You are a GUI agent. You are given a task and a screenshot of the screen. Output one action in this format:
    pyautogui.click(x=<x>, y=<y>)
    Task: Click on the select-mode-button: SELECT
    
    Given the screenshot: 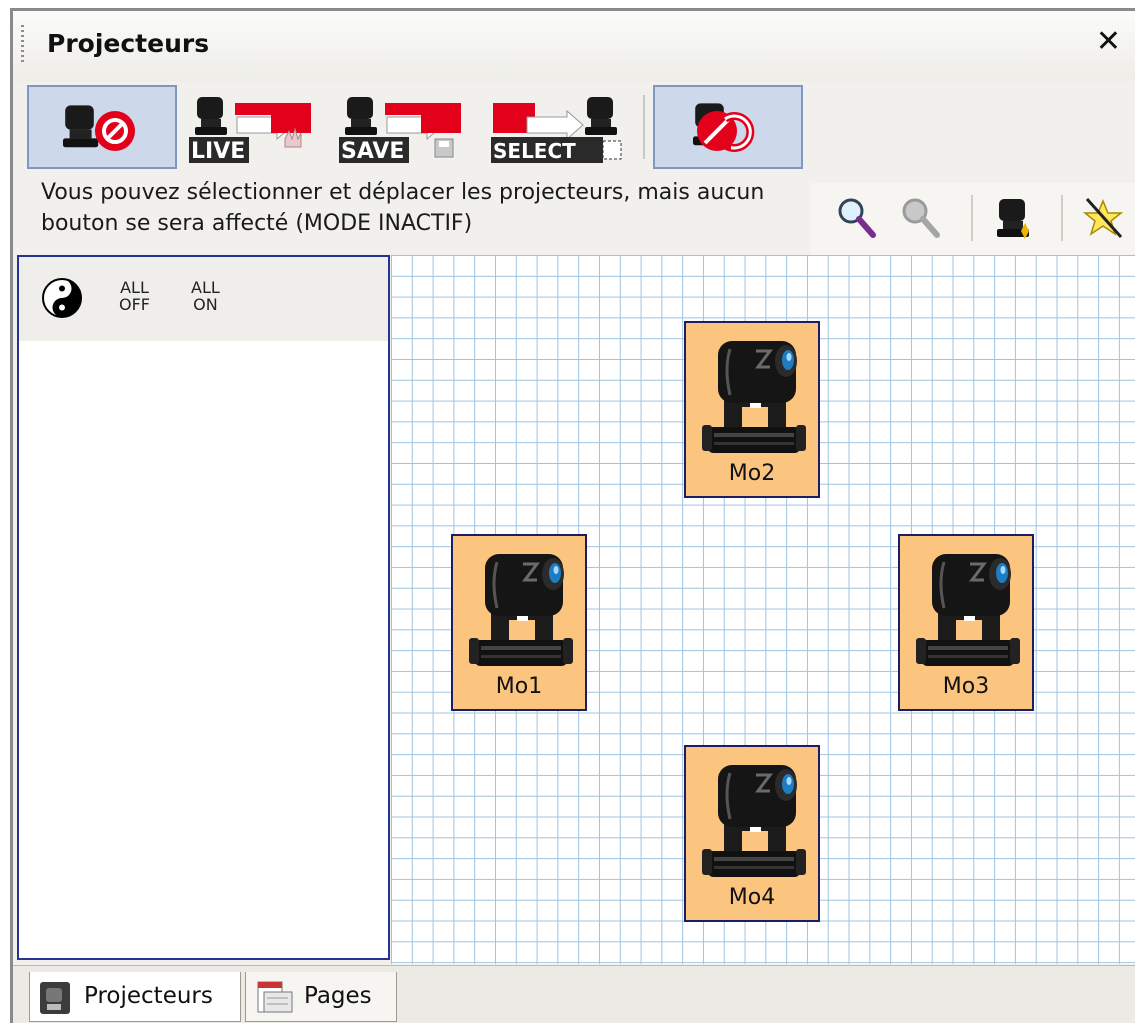 What is the action you would take?
    pyautogui.click(x=562, y=127)
    